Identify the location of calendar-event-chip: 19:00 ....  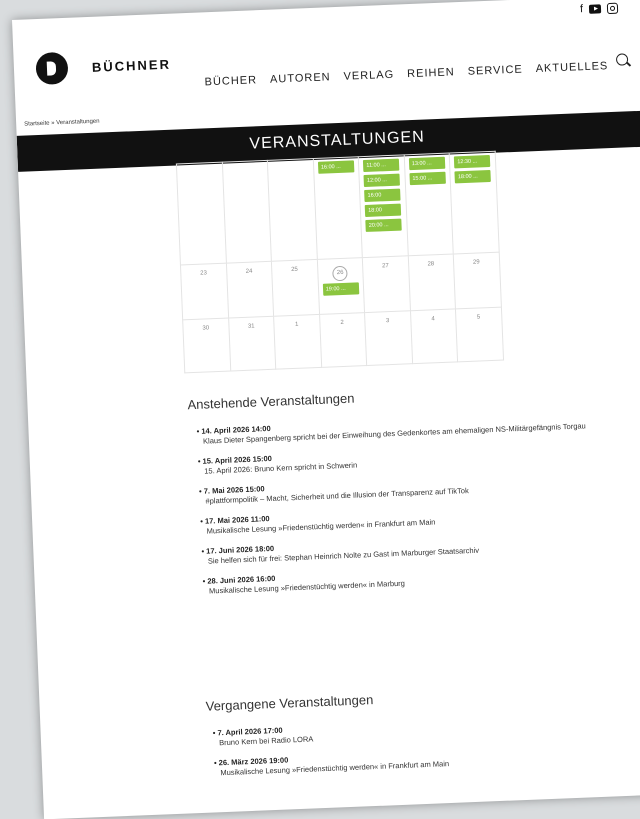
(341, 289).